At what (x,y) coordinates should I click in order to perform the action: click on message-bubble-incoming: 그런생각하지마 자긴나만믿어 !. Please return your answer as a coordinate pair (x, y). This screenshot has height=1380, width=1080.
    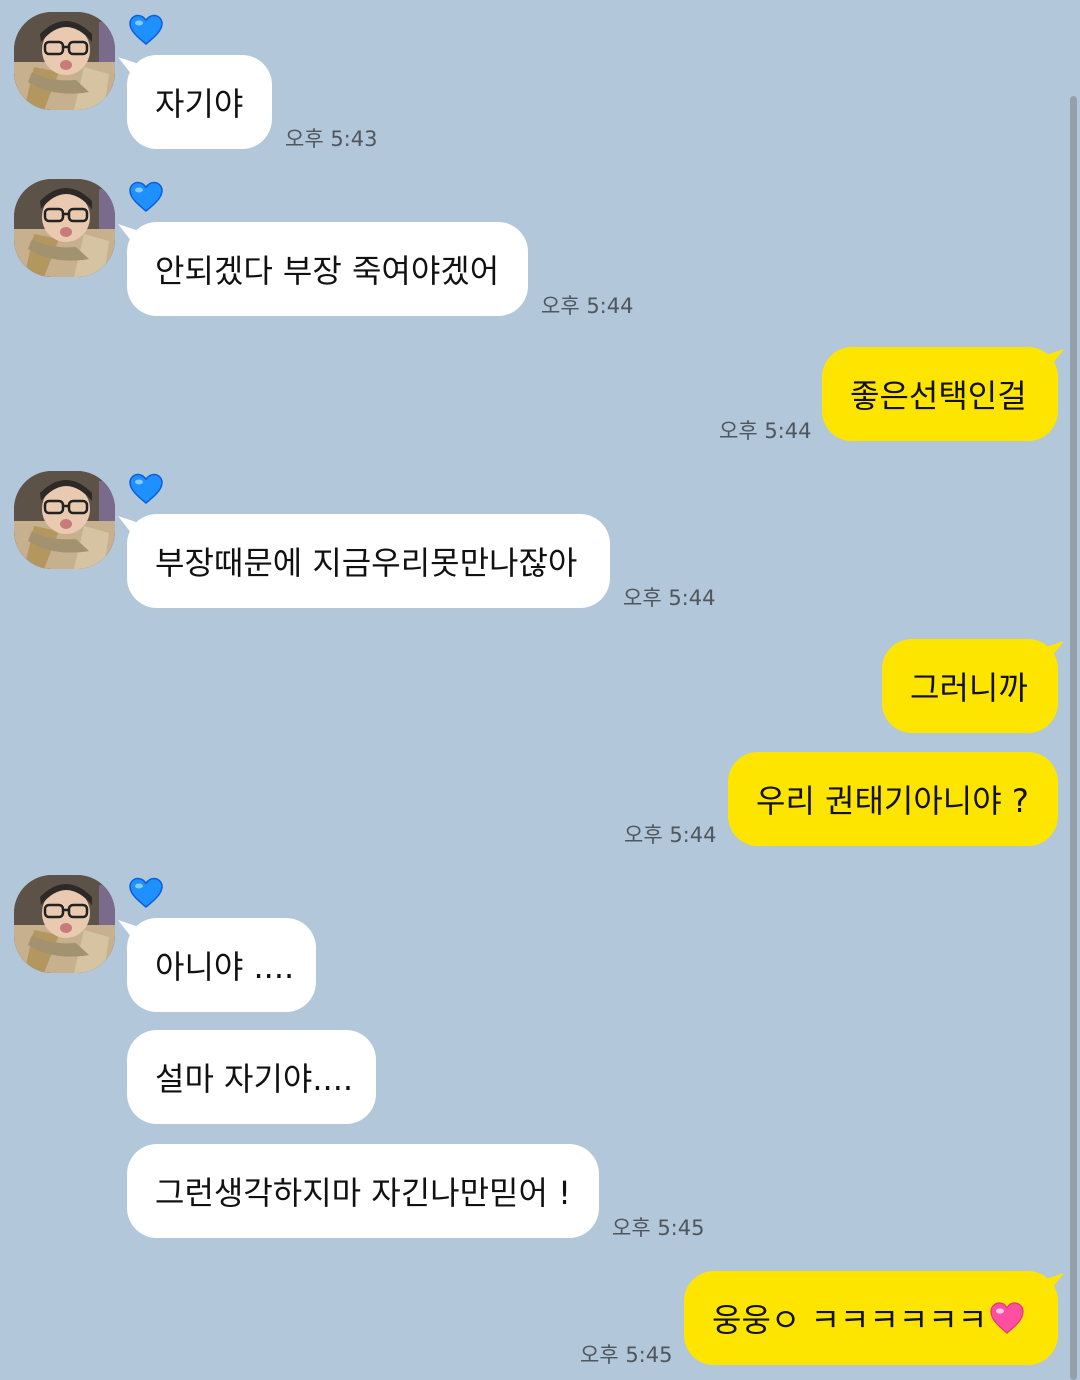
    Looking at the image, I should click on (363, 1191).